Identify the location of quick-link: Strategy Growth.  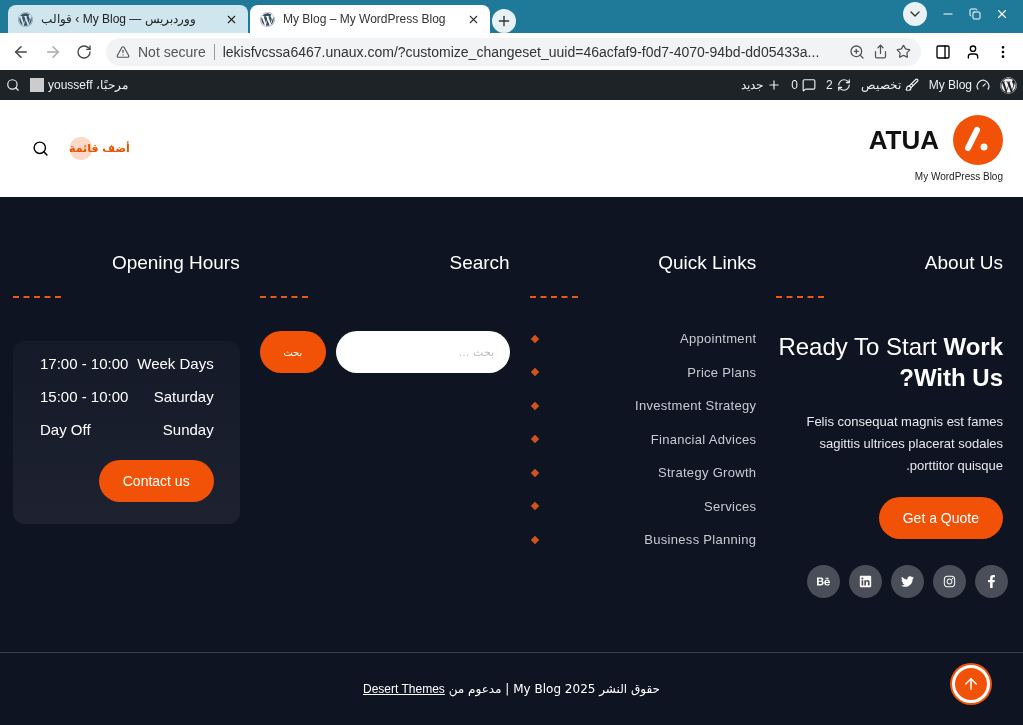
(707, 472).